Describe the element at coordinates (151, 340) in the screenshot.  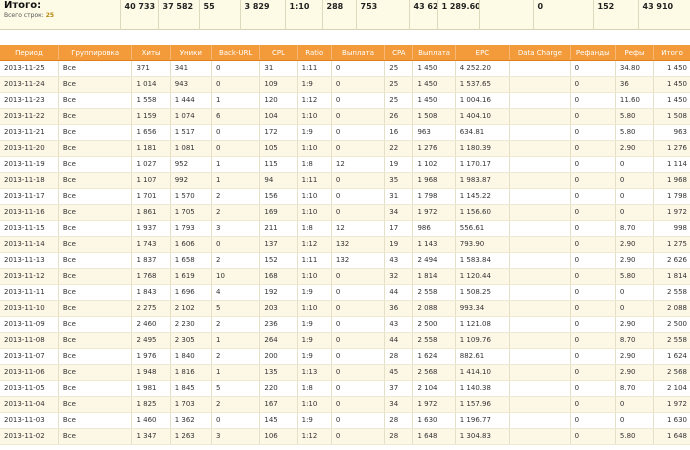
I see `table-cell: 2 495` at that location.